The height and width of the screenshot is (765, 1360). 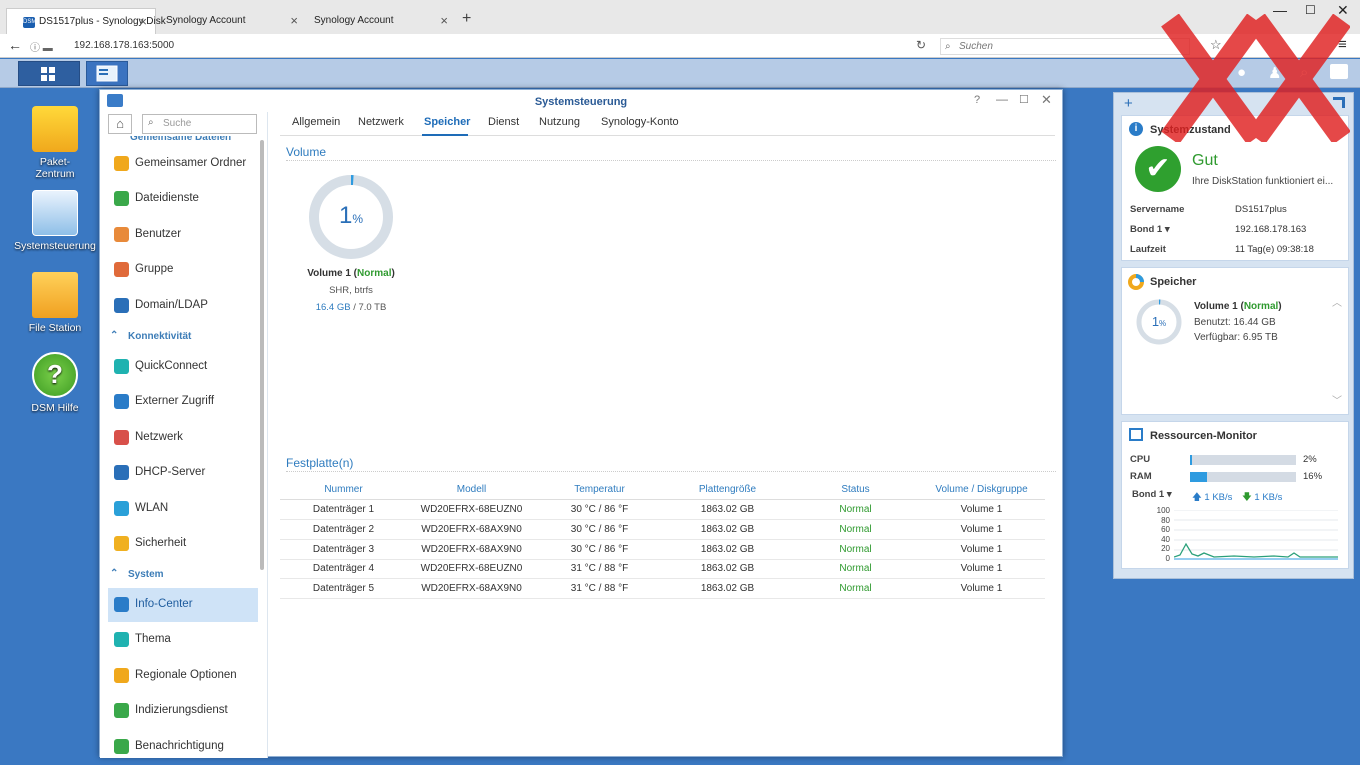 I want to click on dsm-favicon: DSM, so click(x=29, y=22).